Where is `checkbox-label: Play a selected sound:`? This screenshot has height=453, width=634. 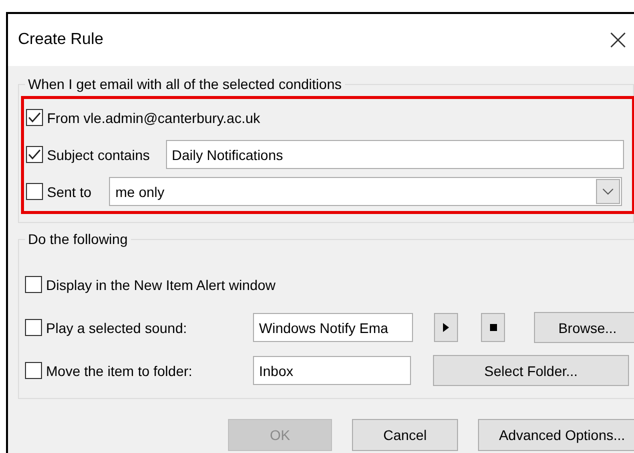 checkbox-label: Play a selected sound: is located at coordinates (116, 328).